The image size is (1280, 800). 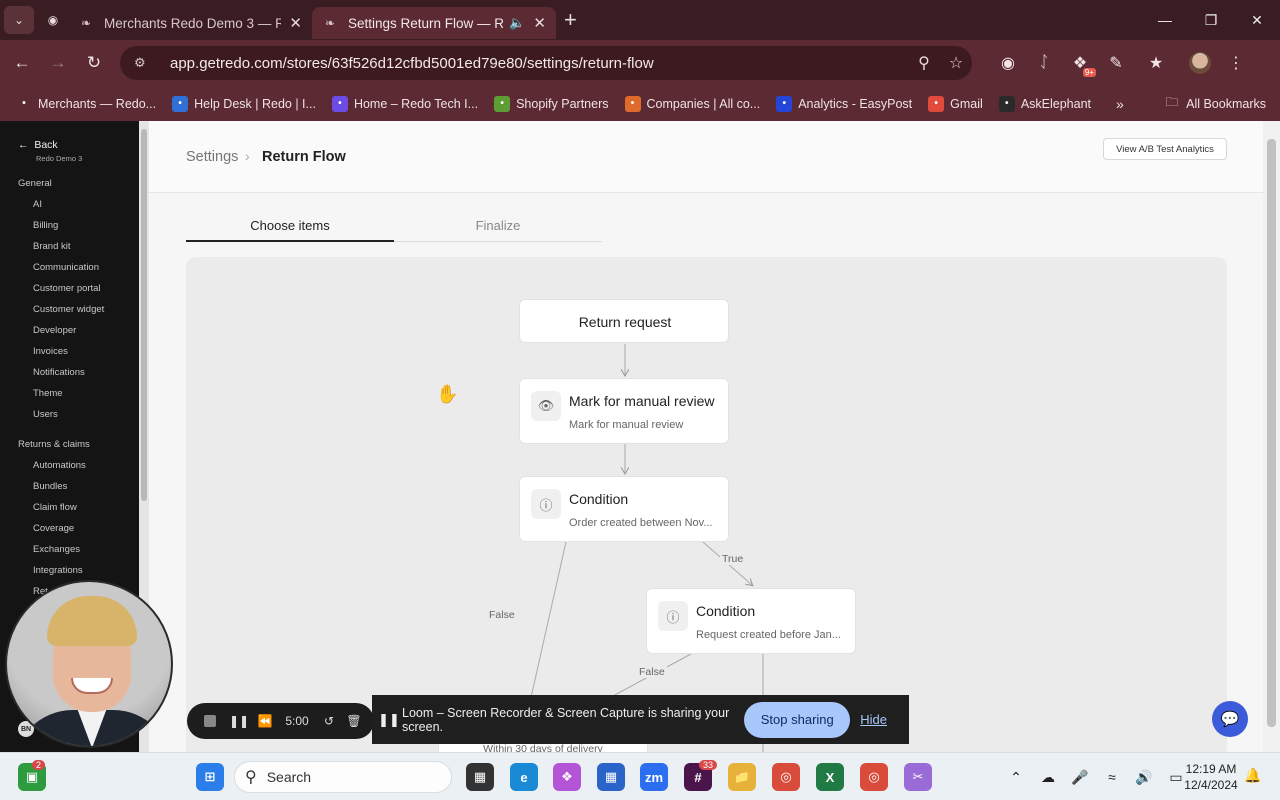 I want to click on stop-sharing-button: Stop sharing, so click(x=797, y=719).